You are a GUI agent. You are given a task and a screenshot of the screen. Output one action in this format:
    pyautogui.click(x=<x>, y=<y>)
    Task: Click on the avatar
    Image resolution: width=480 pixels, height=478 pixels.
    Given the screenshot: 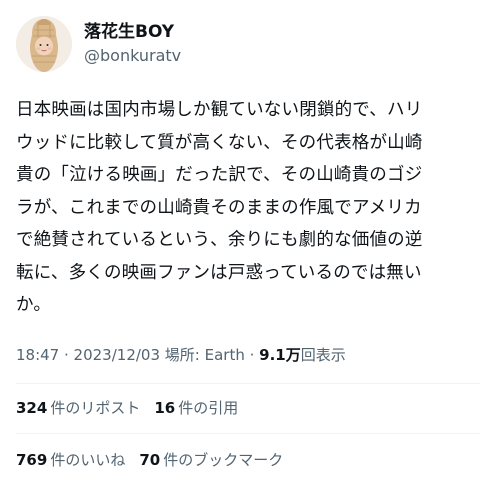 What is the action you would take?
    pyautogui.click(x=44, y=44)
    